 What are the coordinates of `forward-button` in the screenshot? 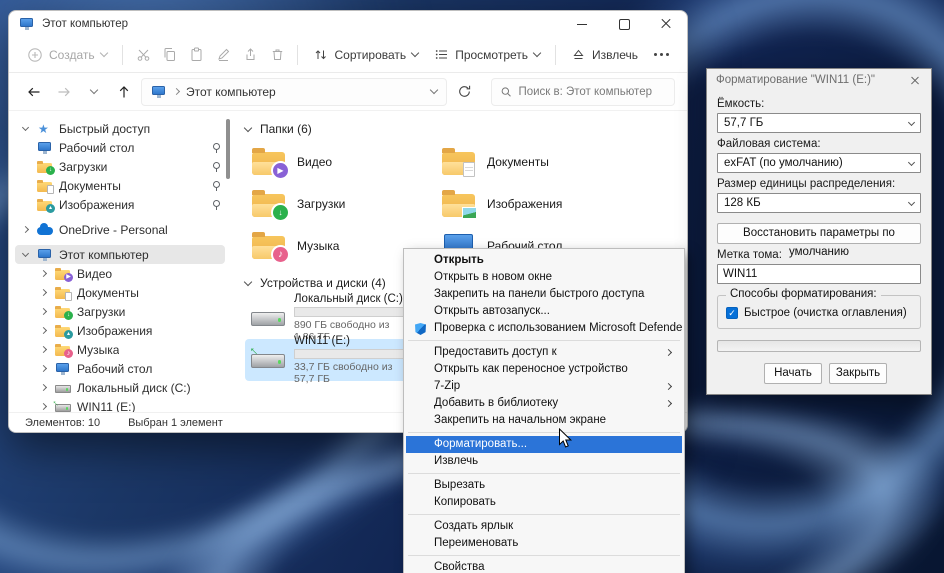 It's located at (64, 92).